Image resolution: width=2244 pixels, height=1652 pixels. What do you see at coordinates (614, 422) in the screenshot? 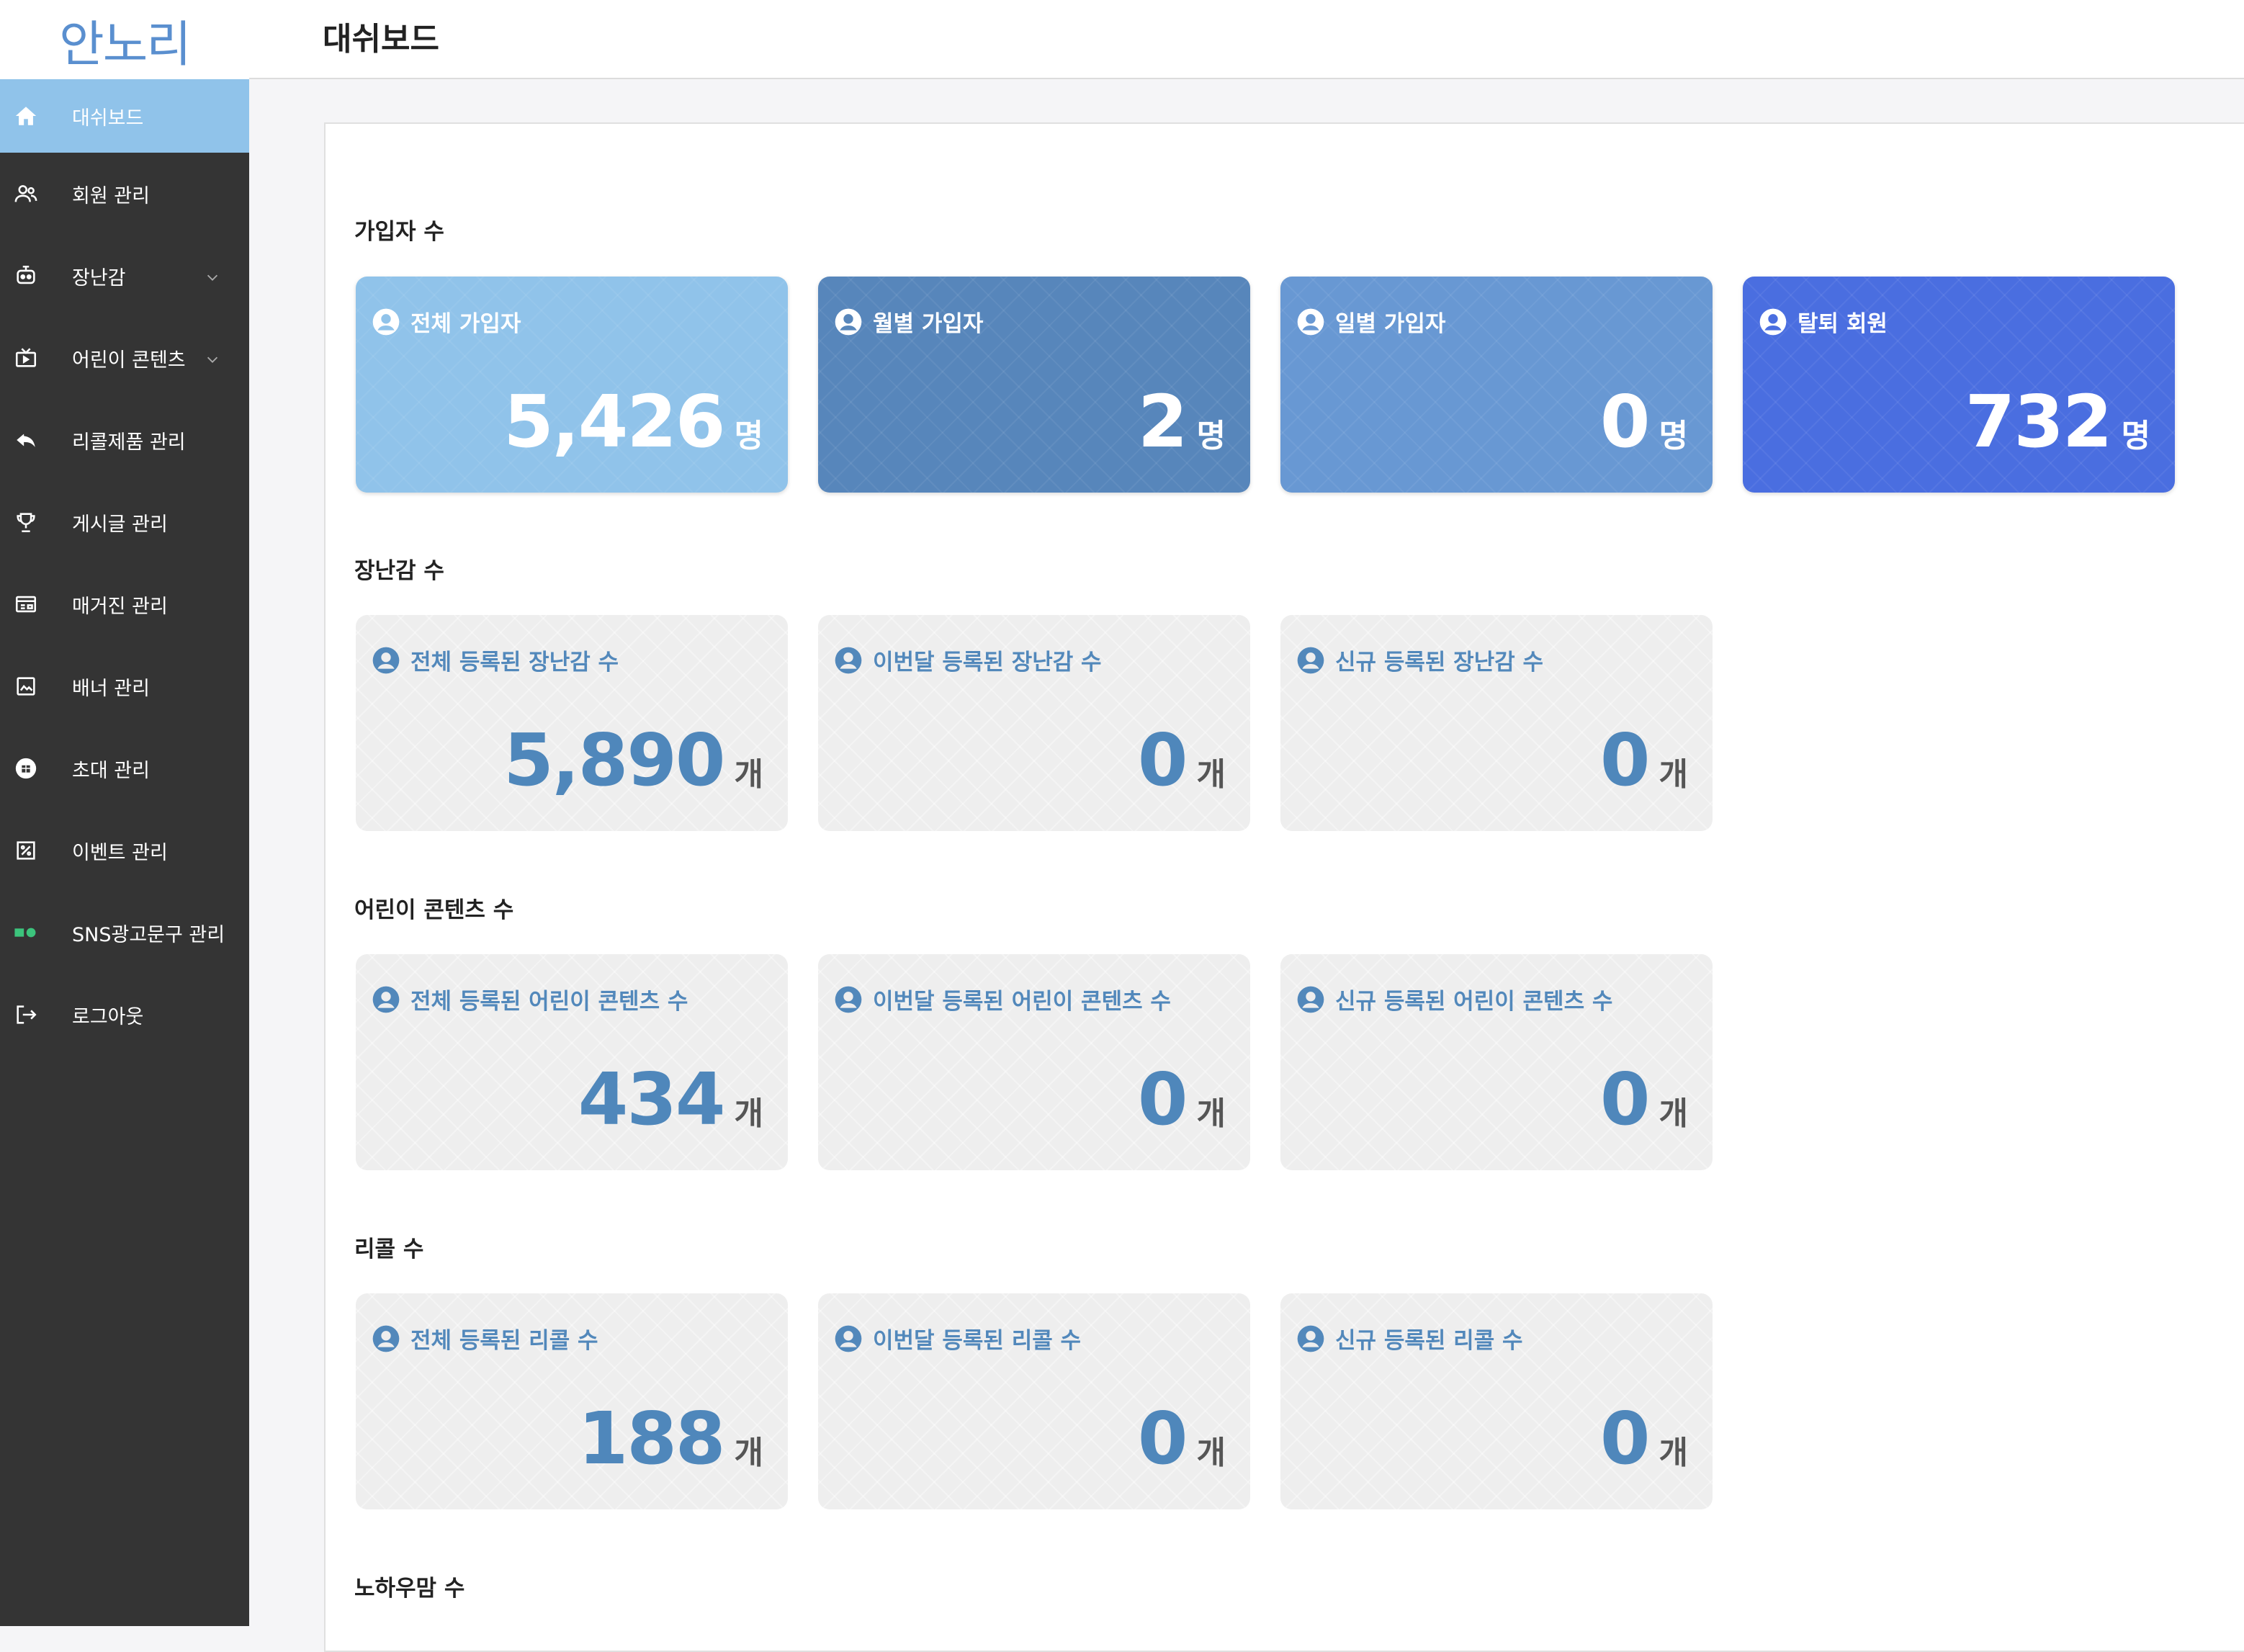
I see `card-number: 5,426` at bounding box center [614, 422].